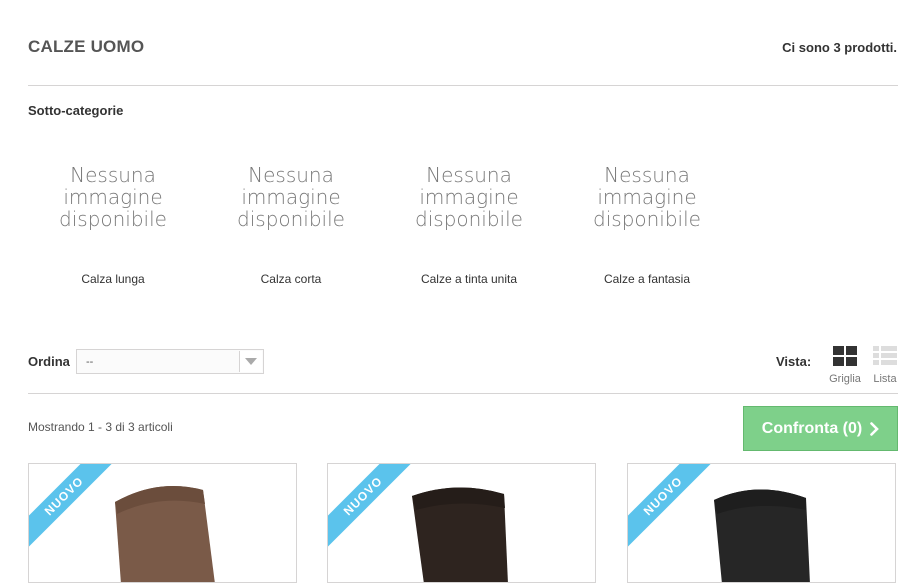 The height and width of the screenshot is (583, 916). Describe the element at coordinates (100, 427) in the screenshot. I see `results-summary: Mostrando 1 - 3 di 3 articoli` at that location.